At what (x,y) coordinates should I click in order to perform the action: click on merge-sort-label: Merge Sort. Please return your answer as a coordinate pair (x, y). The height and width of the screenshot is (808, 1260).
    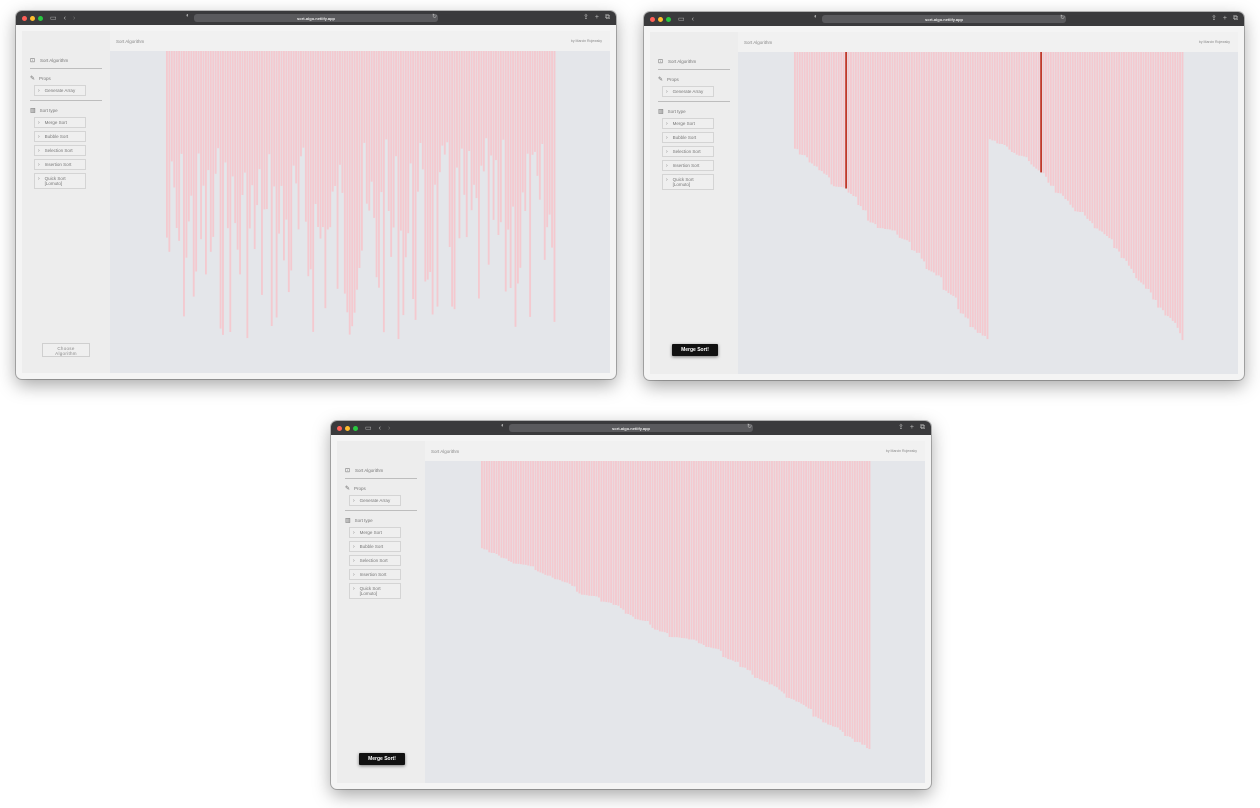
    Looking at the image, I should click on (55, 122).